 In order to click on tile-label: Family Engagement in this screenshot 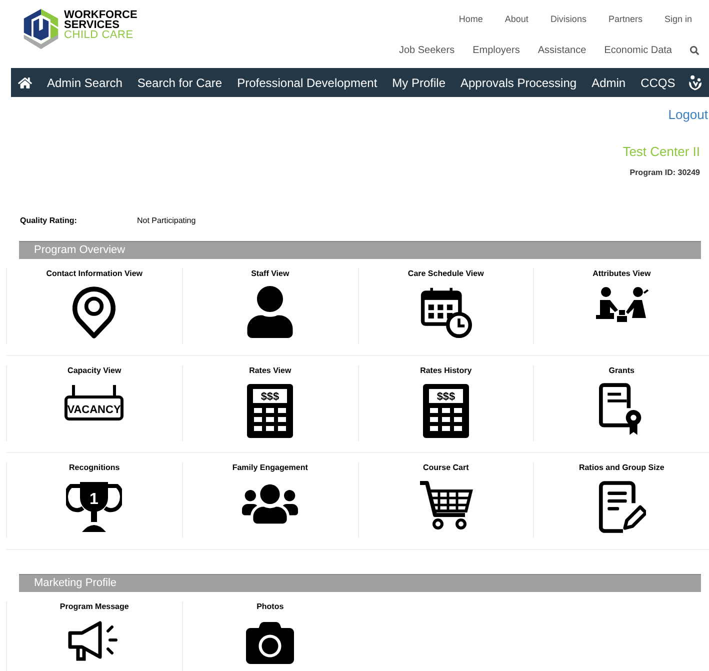, I will do `click(270, 468)`.